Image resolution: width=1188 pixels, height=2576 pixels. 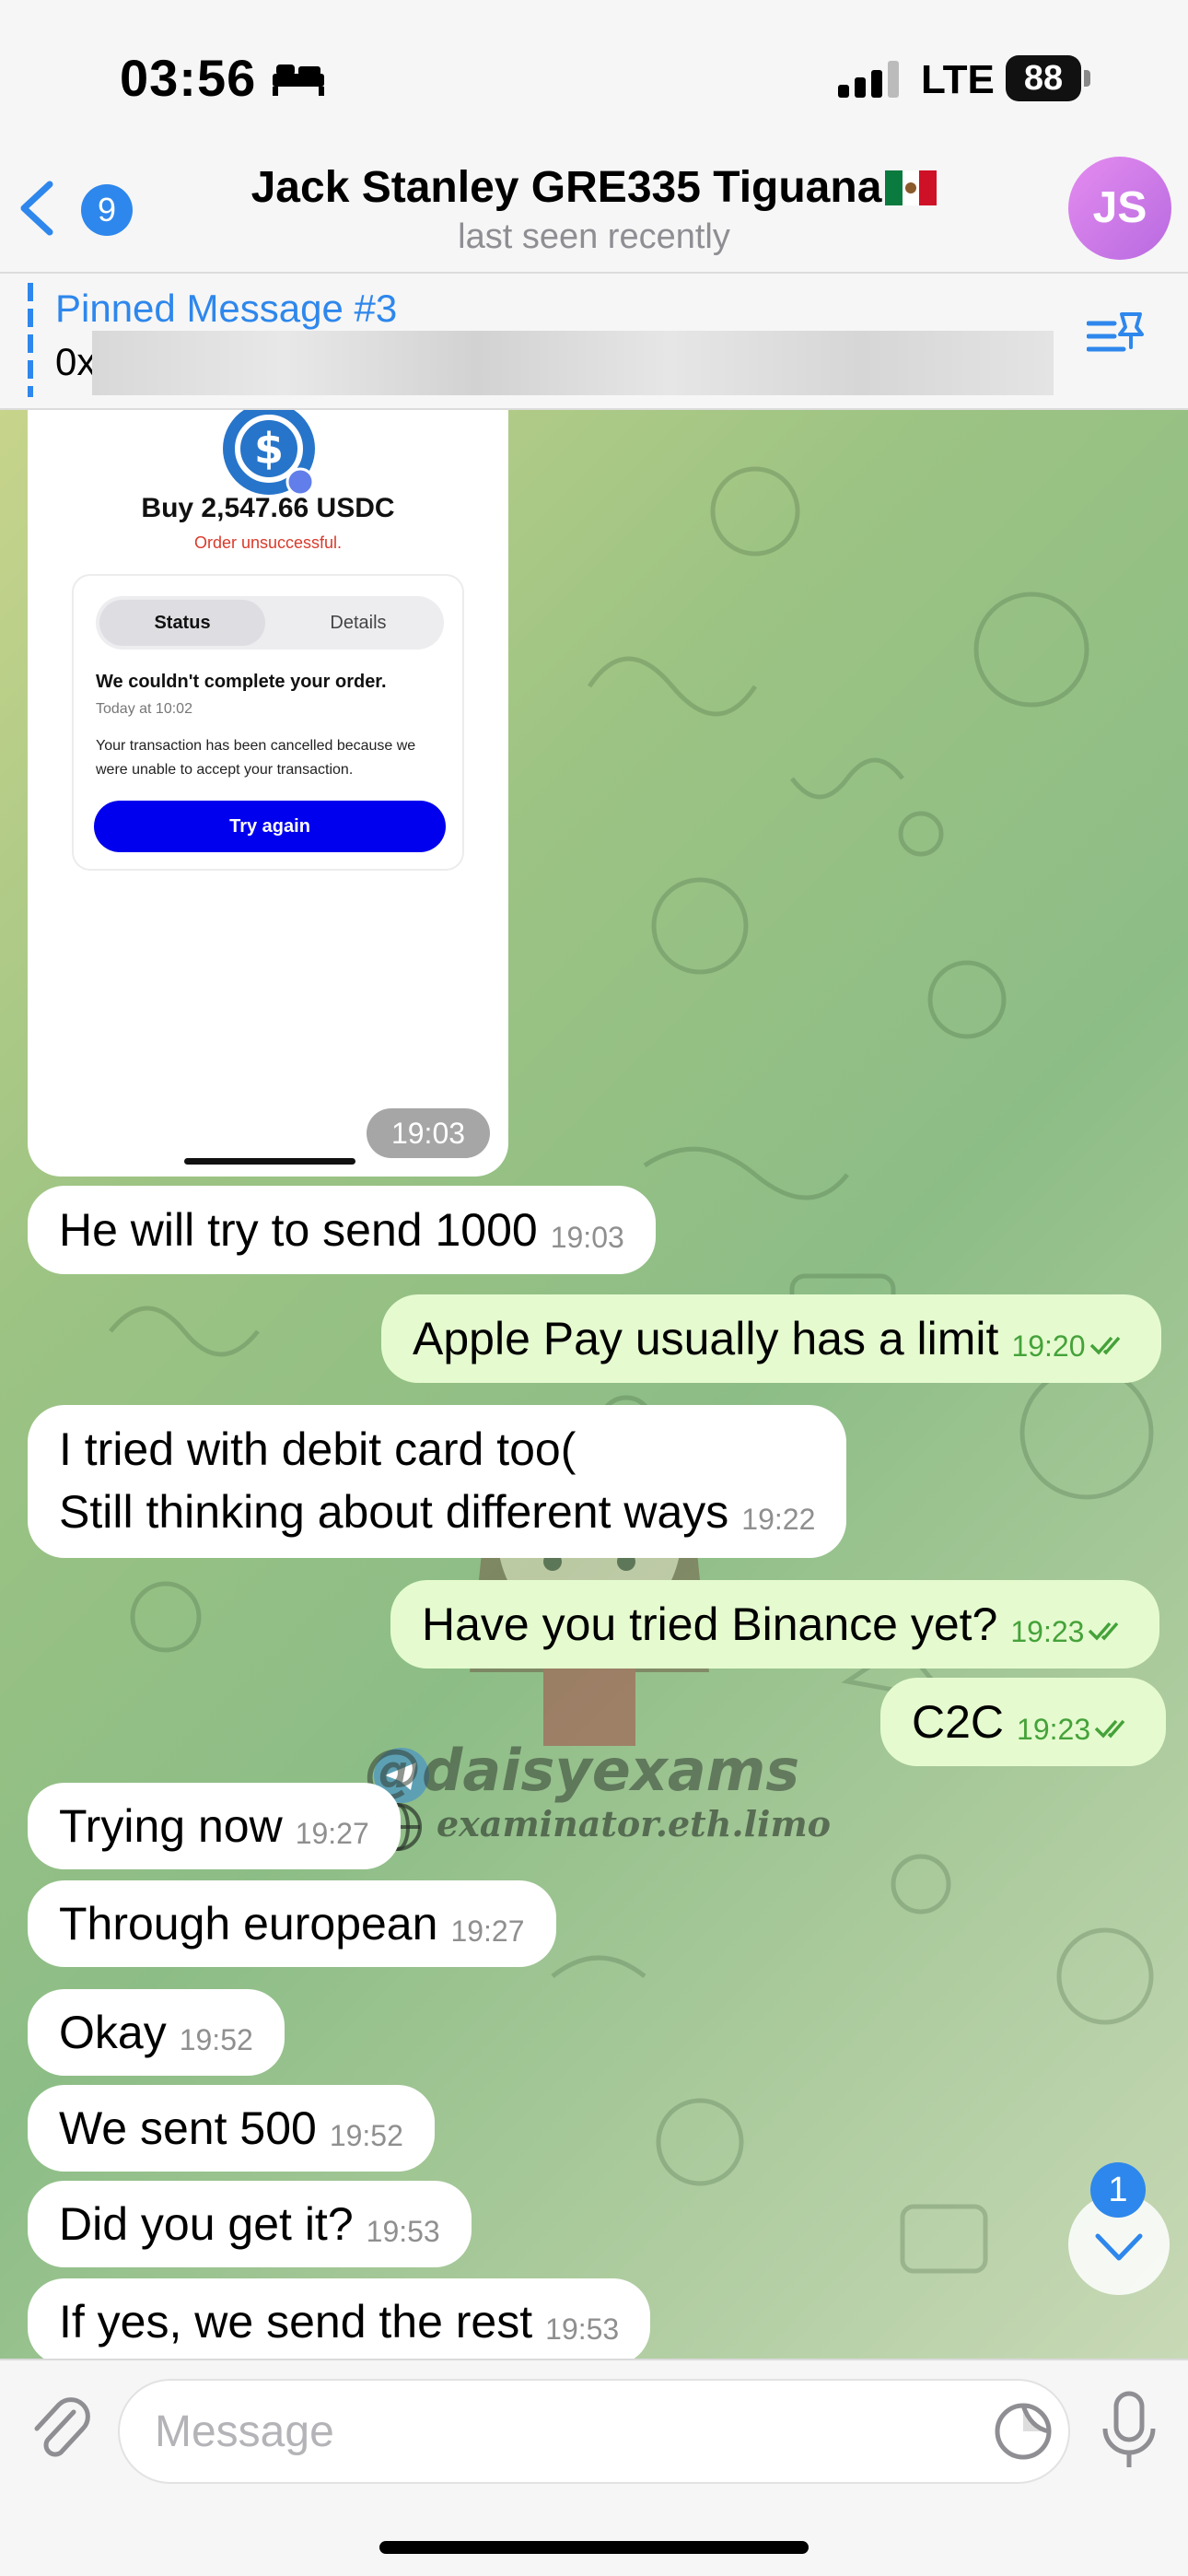 What do you see at coordinates (182, 623) in the screenshot?
I see `tab-status: Status` at bounding box center [182, 623].